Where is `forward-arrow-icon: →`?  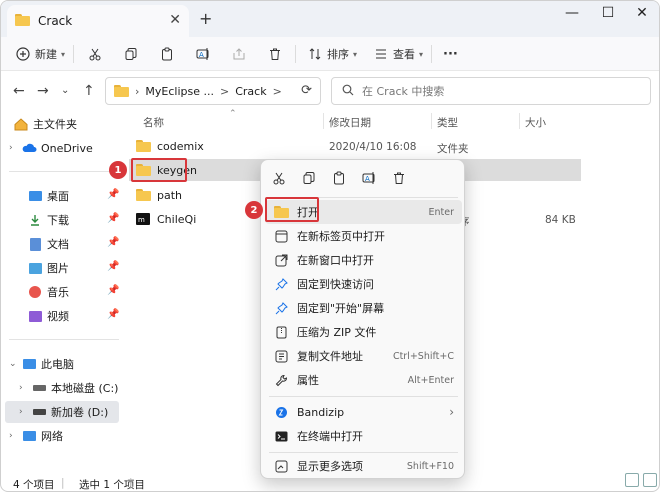
forward-arrow-icon: → is located at coordinates (43, 91).